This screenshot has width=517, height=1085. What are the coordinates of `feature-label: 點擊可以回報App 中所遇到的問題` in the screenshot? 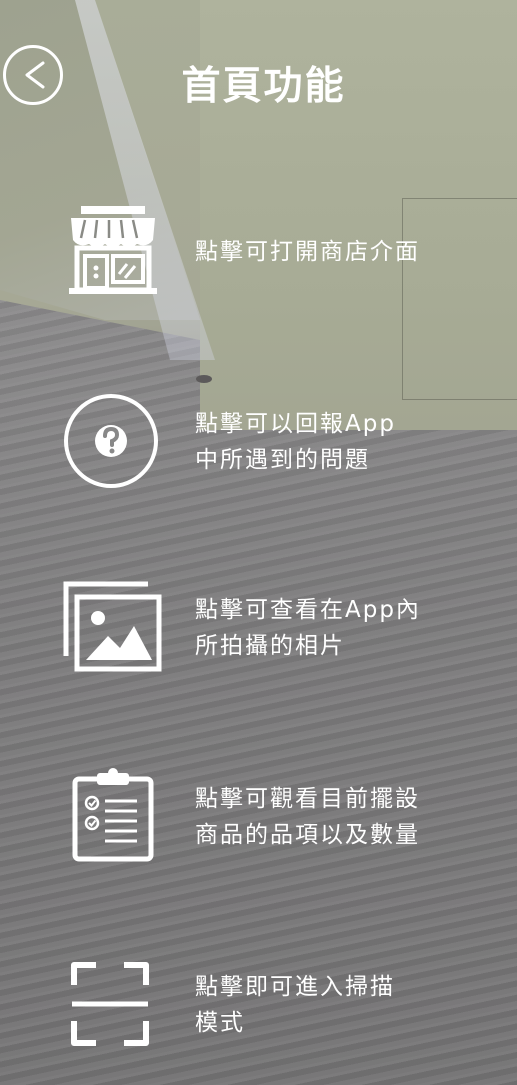 It's located at (295, 442).